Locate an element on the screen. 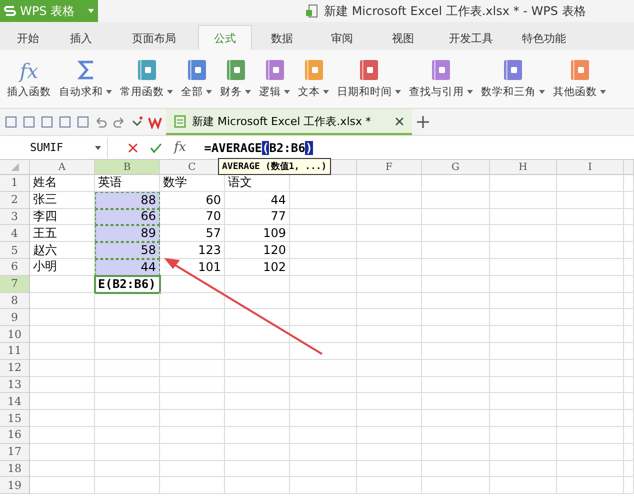 The width and height of the screenshot is (634, 497). table-cell: 120 is located at coordinates (257, 250).